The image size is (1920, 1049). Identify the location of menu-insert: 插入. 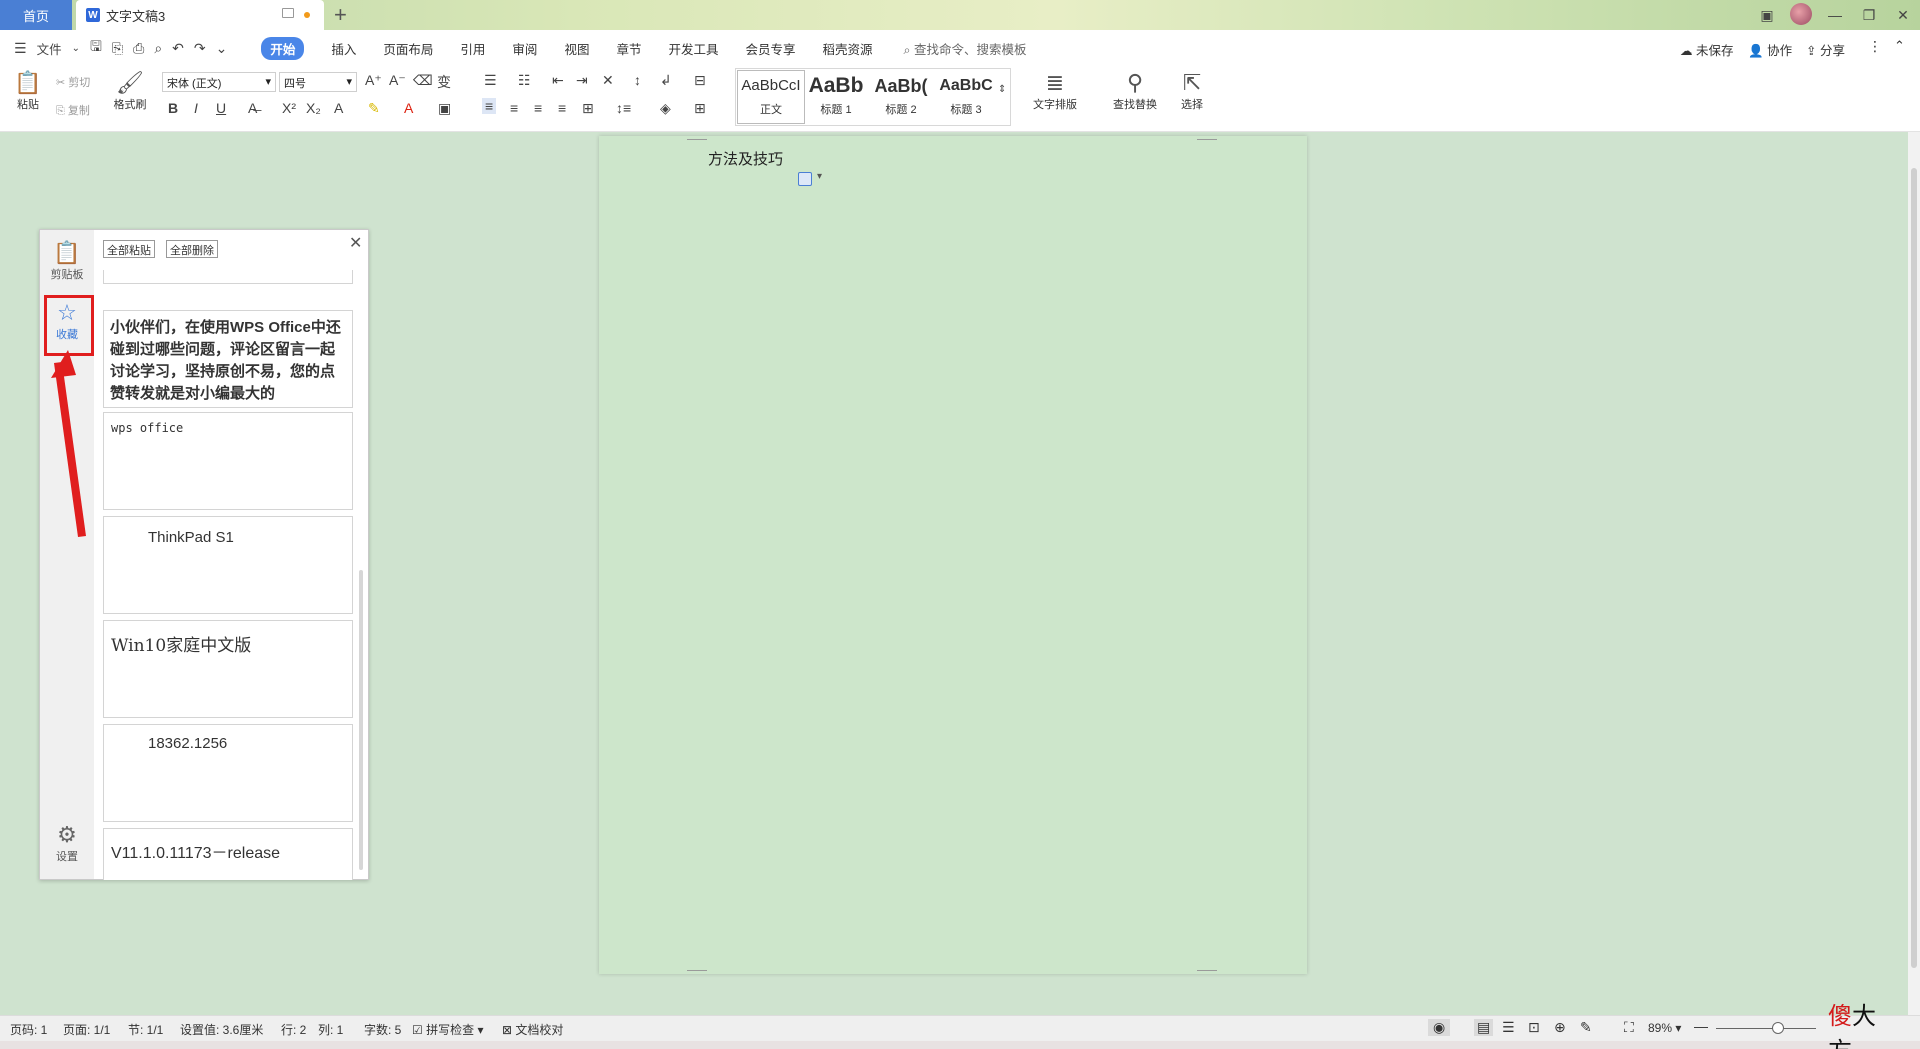
(343, 48).